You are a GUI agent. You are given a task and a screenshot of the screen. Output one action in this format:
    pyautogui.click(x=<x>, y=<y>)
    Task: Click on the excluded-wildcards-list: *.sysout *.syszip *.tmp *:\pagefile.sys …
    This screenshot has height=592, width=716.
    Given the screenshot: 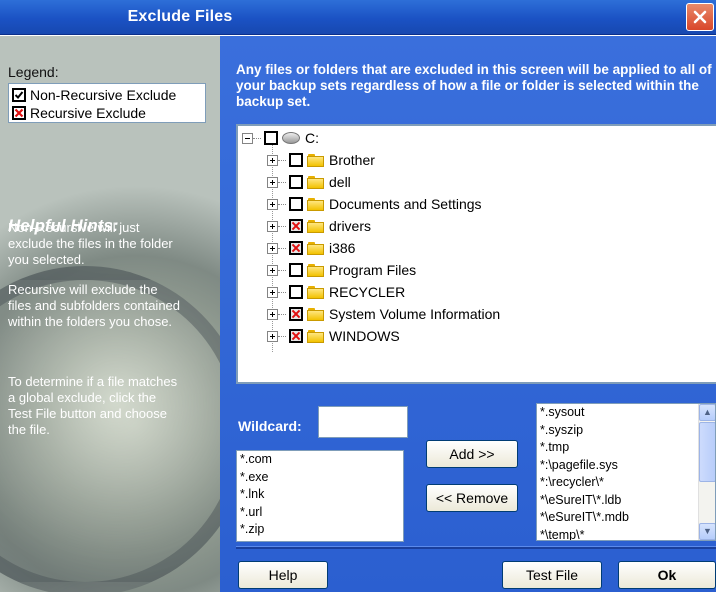 What is the action you would take?
    pyautogui.click(x=626, y=472)
    